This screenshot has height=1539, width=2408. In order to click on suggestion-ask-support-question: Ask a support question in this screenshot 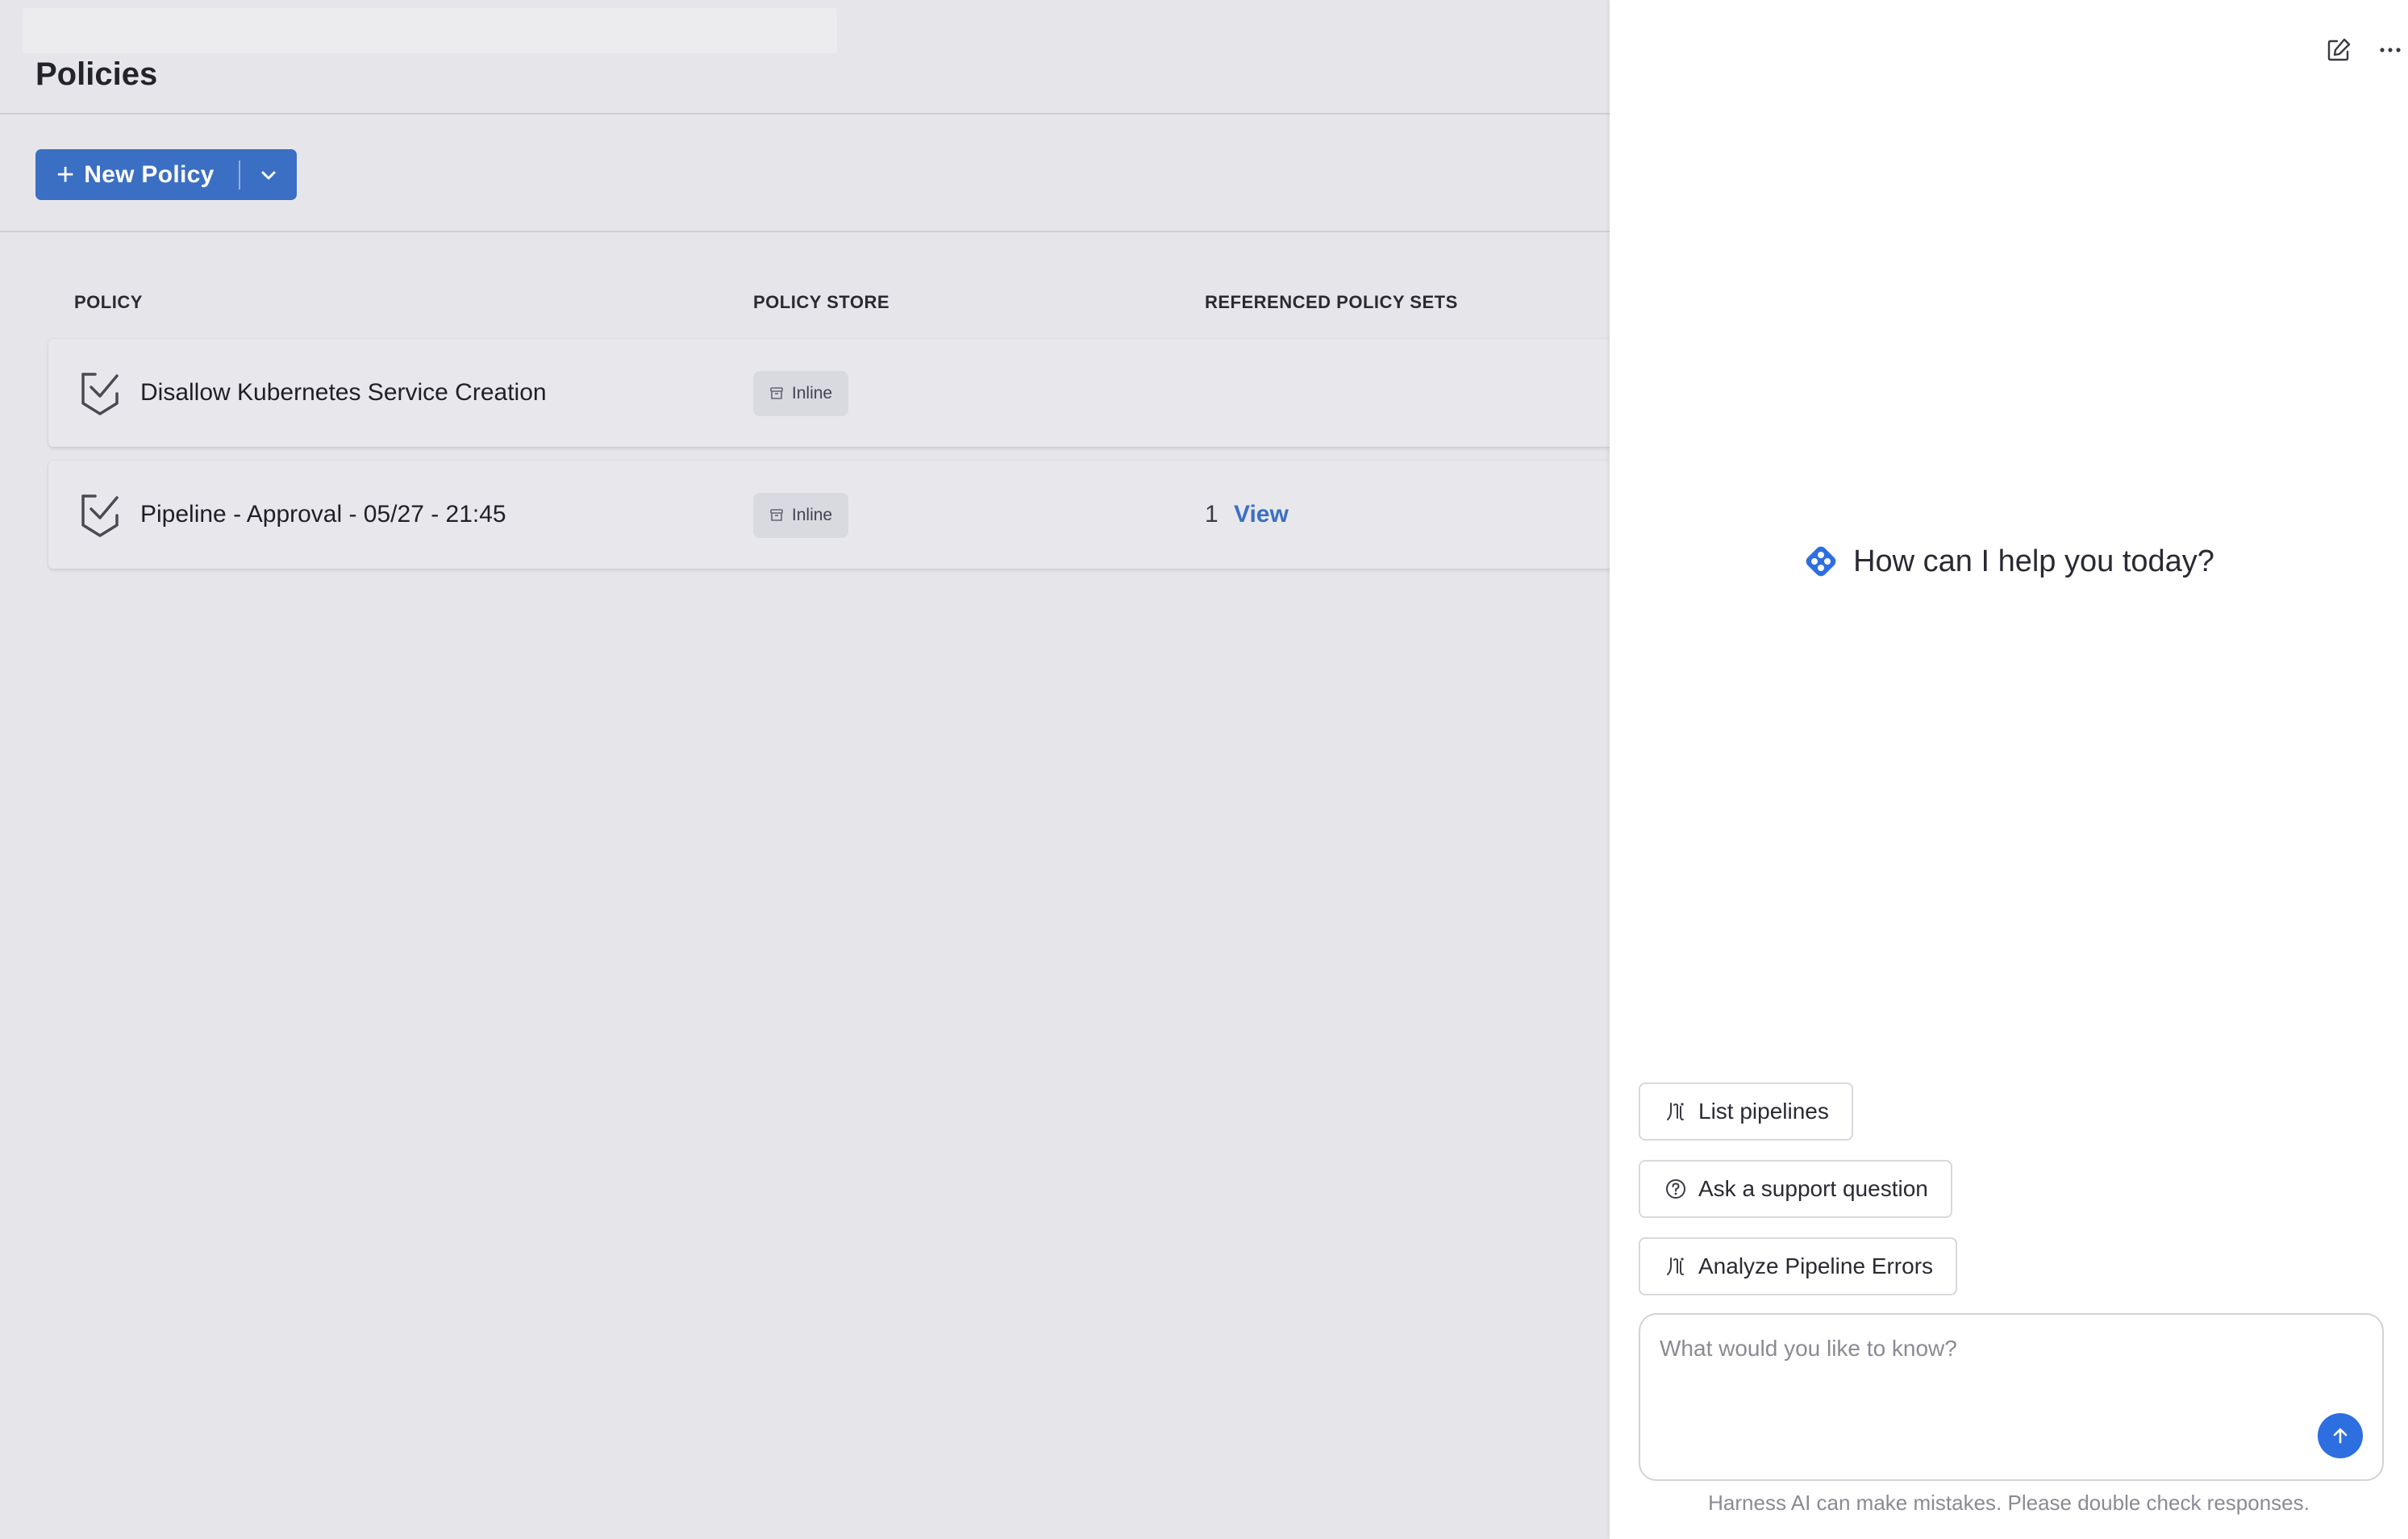, I will do `click(1795, 1189)`.